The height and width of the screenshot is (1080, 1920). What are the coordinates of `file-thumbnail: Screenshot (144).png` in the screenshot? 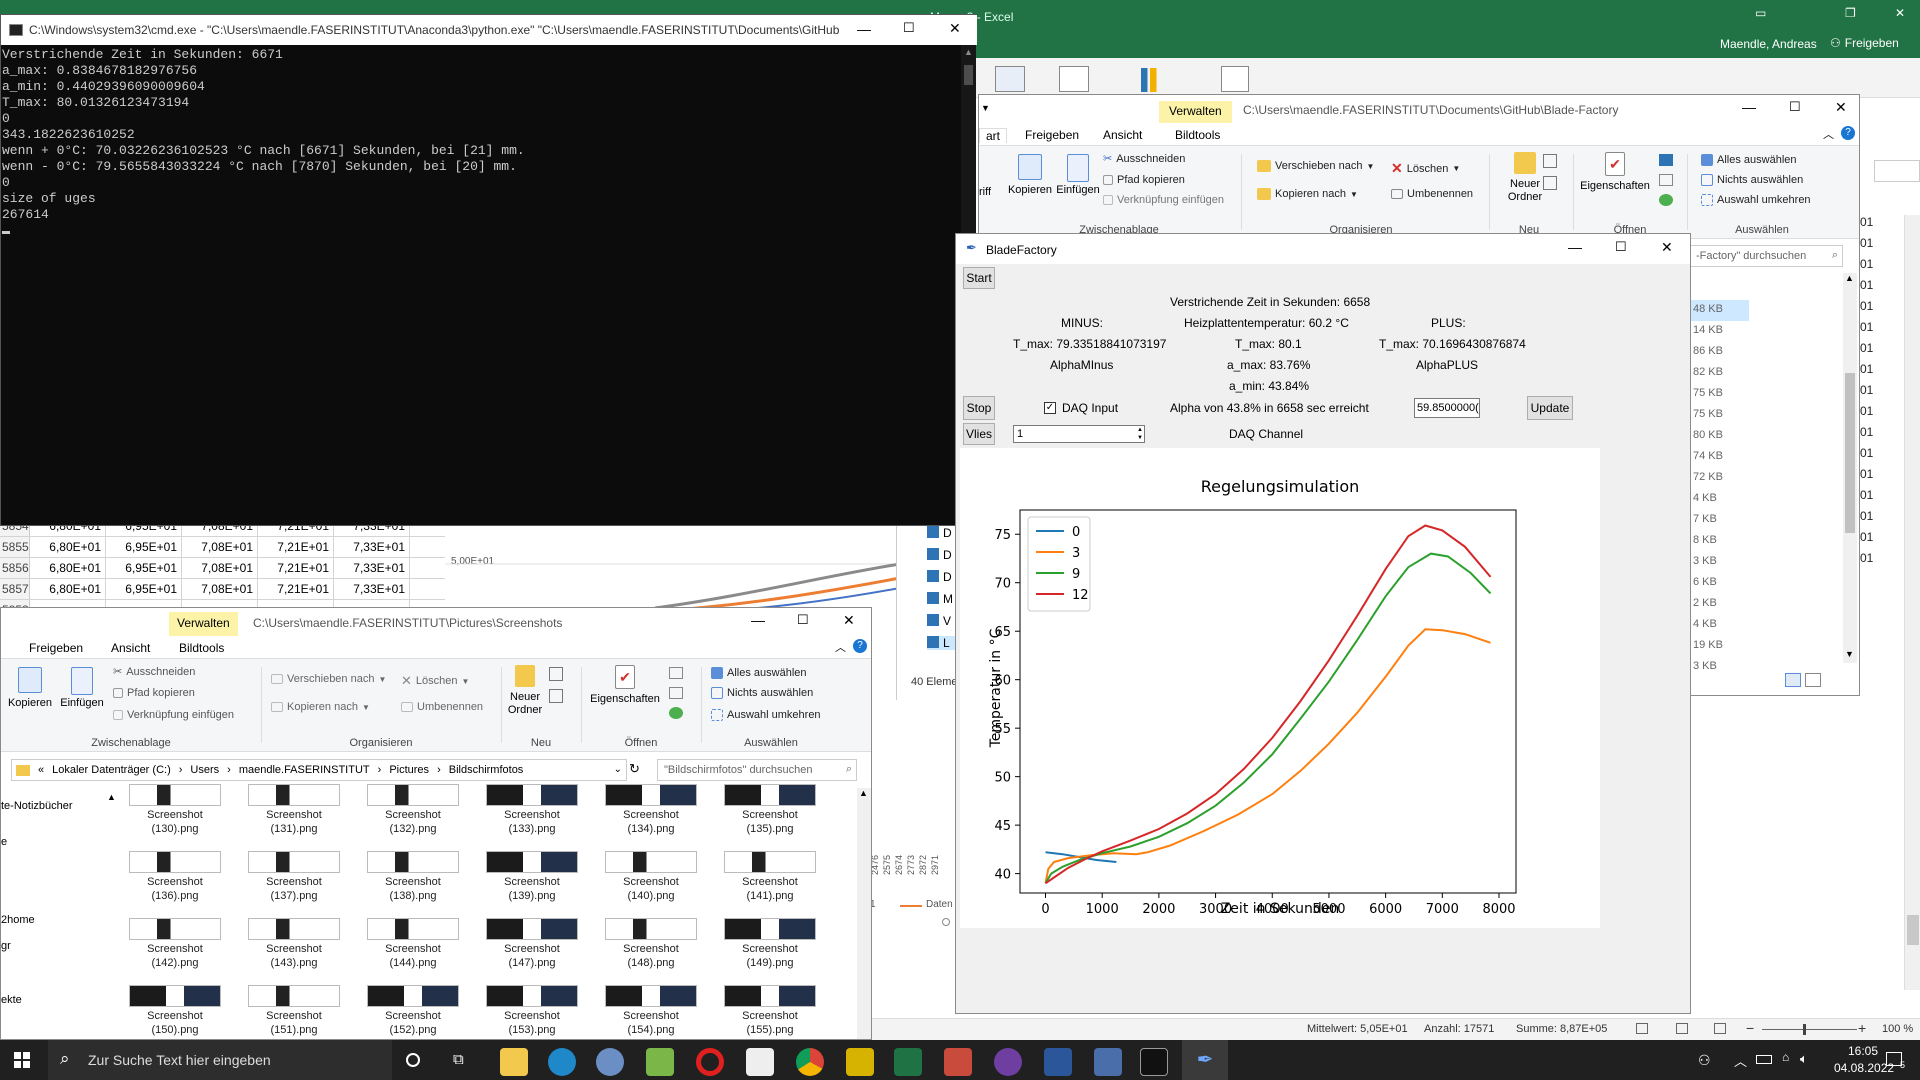 It's located at (413, 944).